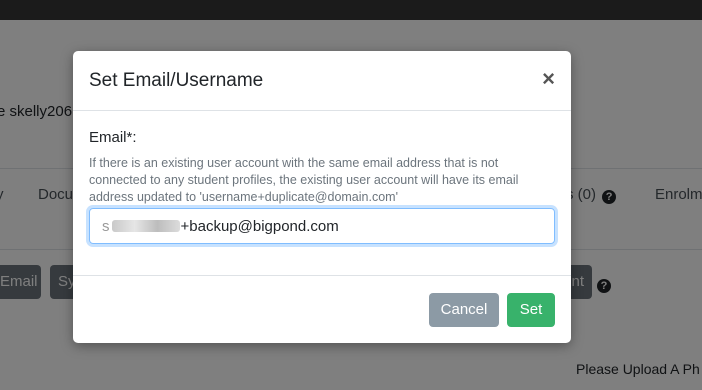 The height and width of the screenshot is (390, 702). I want to click on email-input: s +backup@bigpond.com, so click(322, 226).